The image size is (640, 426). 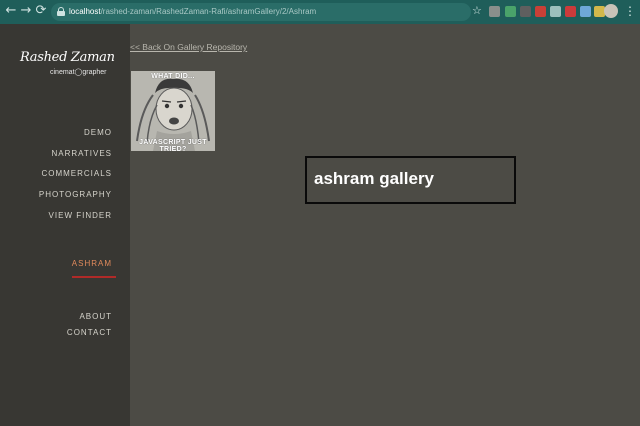 What do you see at coordinates (98, 132) in the screenshot?
I see `nav-item-demo: DEMO` at bounding box center [98, 132].